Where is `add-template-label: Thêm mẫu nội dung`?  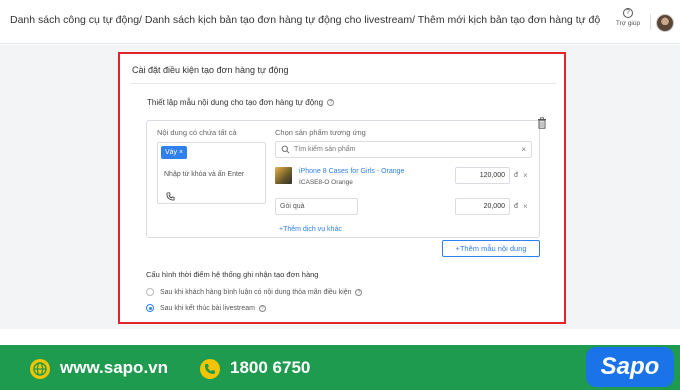
add-template-label: Thêm mẫu nội dung is located at coordinates (493, 248).